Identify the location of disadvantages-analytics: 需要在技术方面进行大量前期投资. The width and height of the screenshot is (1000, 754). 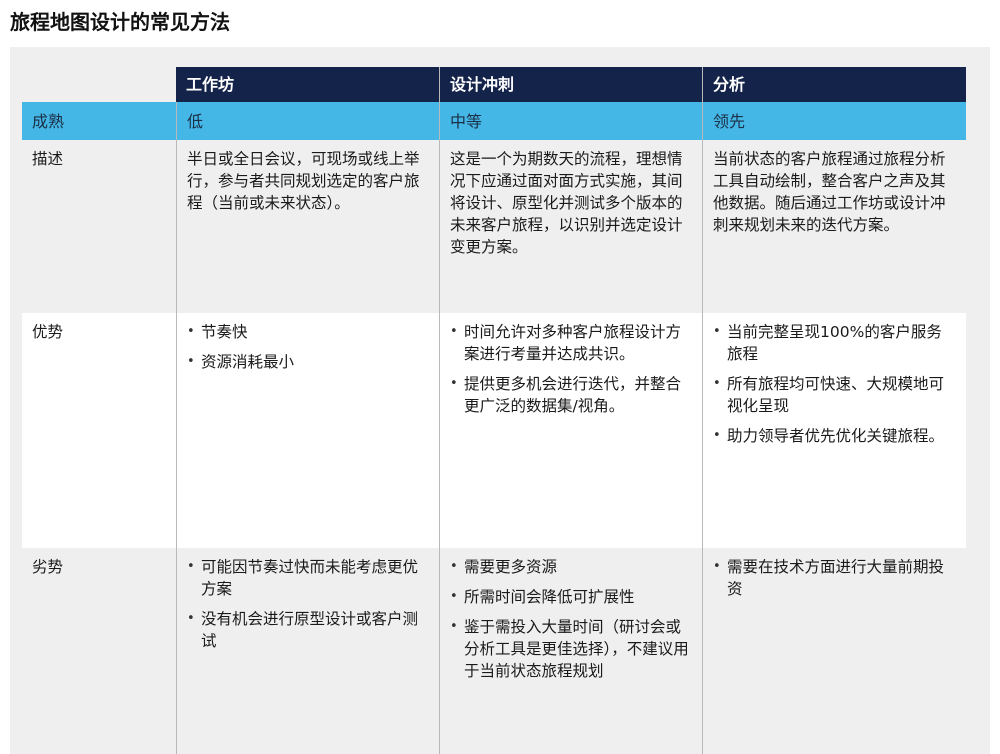
(834, 648).